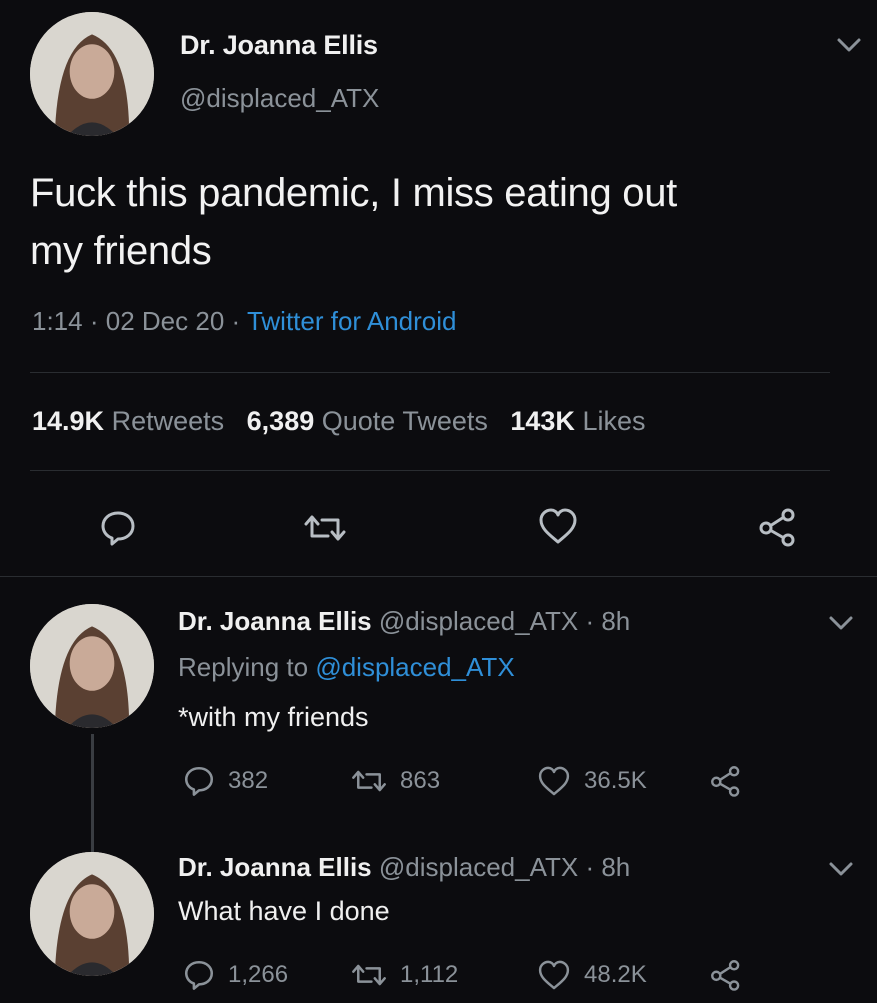 The image size is (877, 1003). I want to click on reply-count: 1,266, so click(258, 974).